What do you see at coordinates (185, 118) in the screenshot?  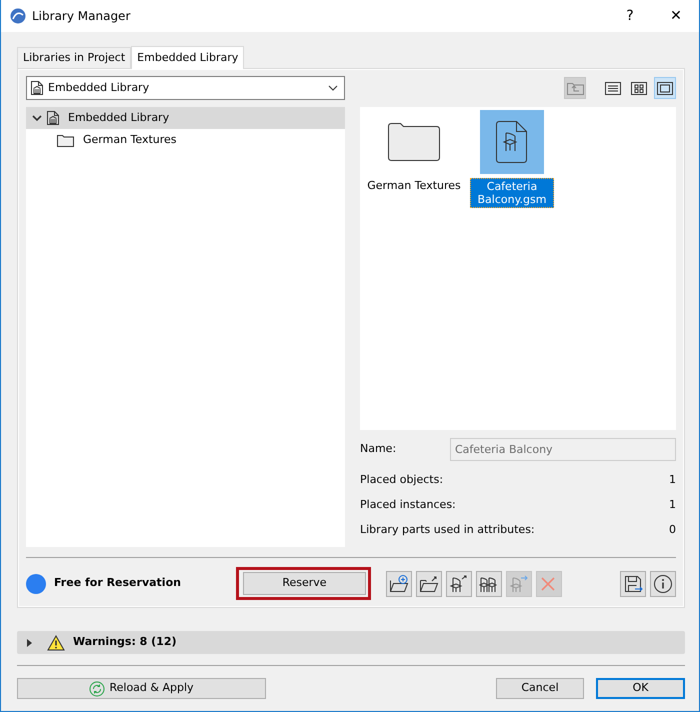 I see `tree-item: Embedded Library` at bounding box center [185, 118].